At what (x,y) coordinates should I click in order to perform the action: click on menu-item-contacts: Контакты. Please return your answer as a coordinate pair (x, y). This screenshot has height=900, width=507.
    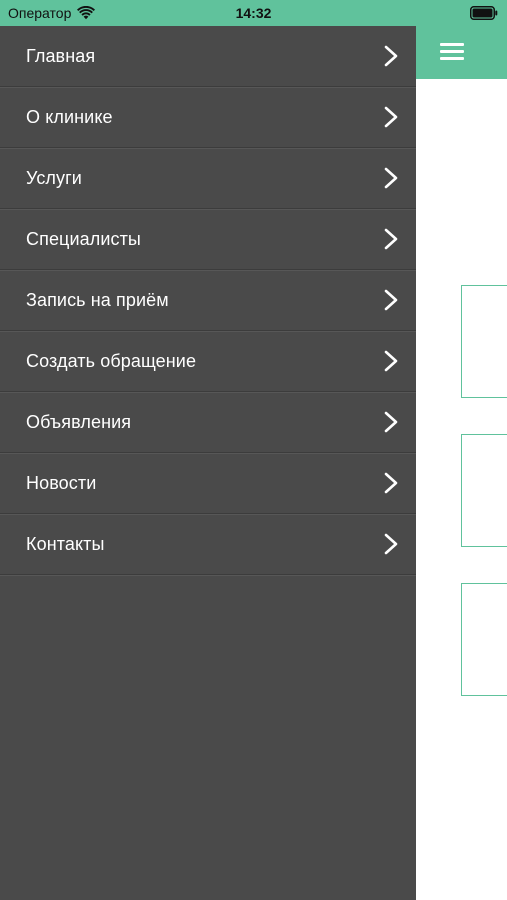
    Looking at the image, I should click on (208, 544).